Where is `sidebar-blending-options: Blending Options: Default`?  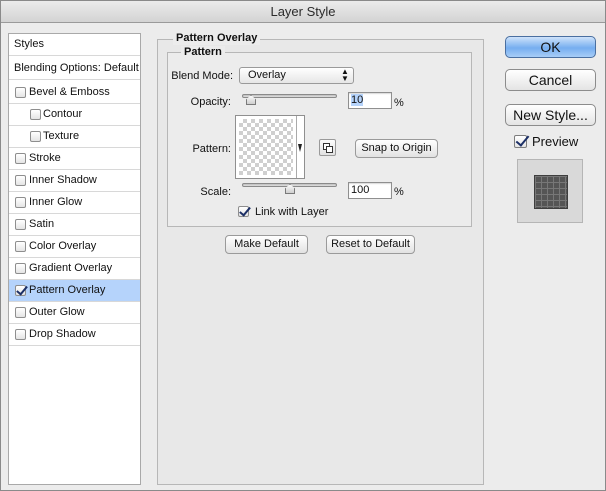
sidebar-blending-options: Blending Options: Default is located at coordinates (74, 69).